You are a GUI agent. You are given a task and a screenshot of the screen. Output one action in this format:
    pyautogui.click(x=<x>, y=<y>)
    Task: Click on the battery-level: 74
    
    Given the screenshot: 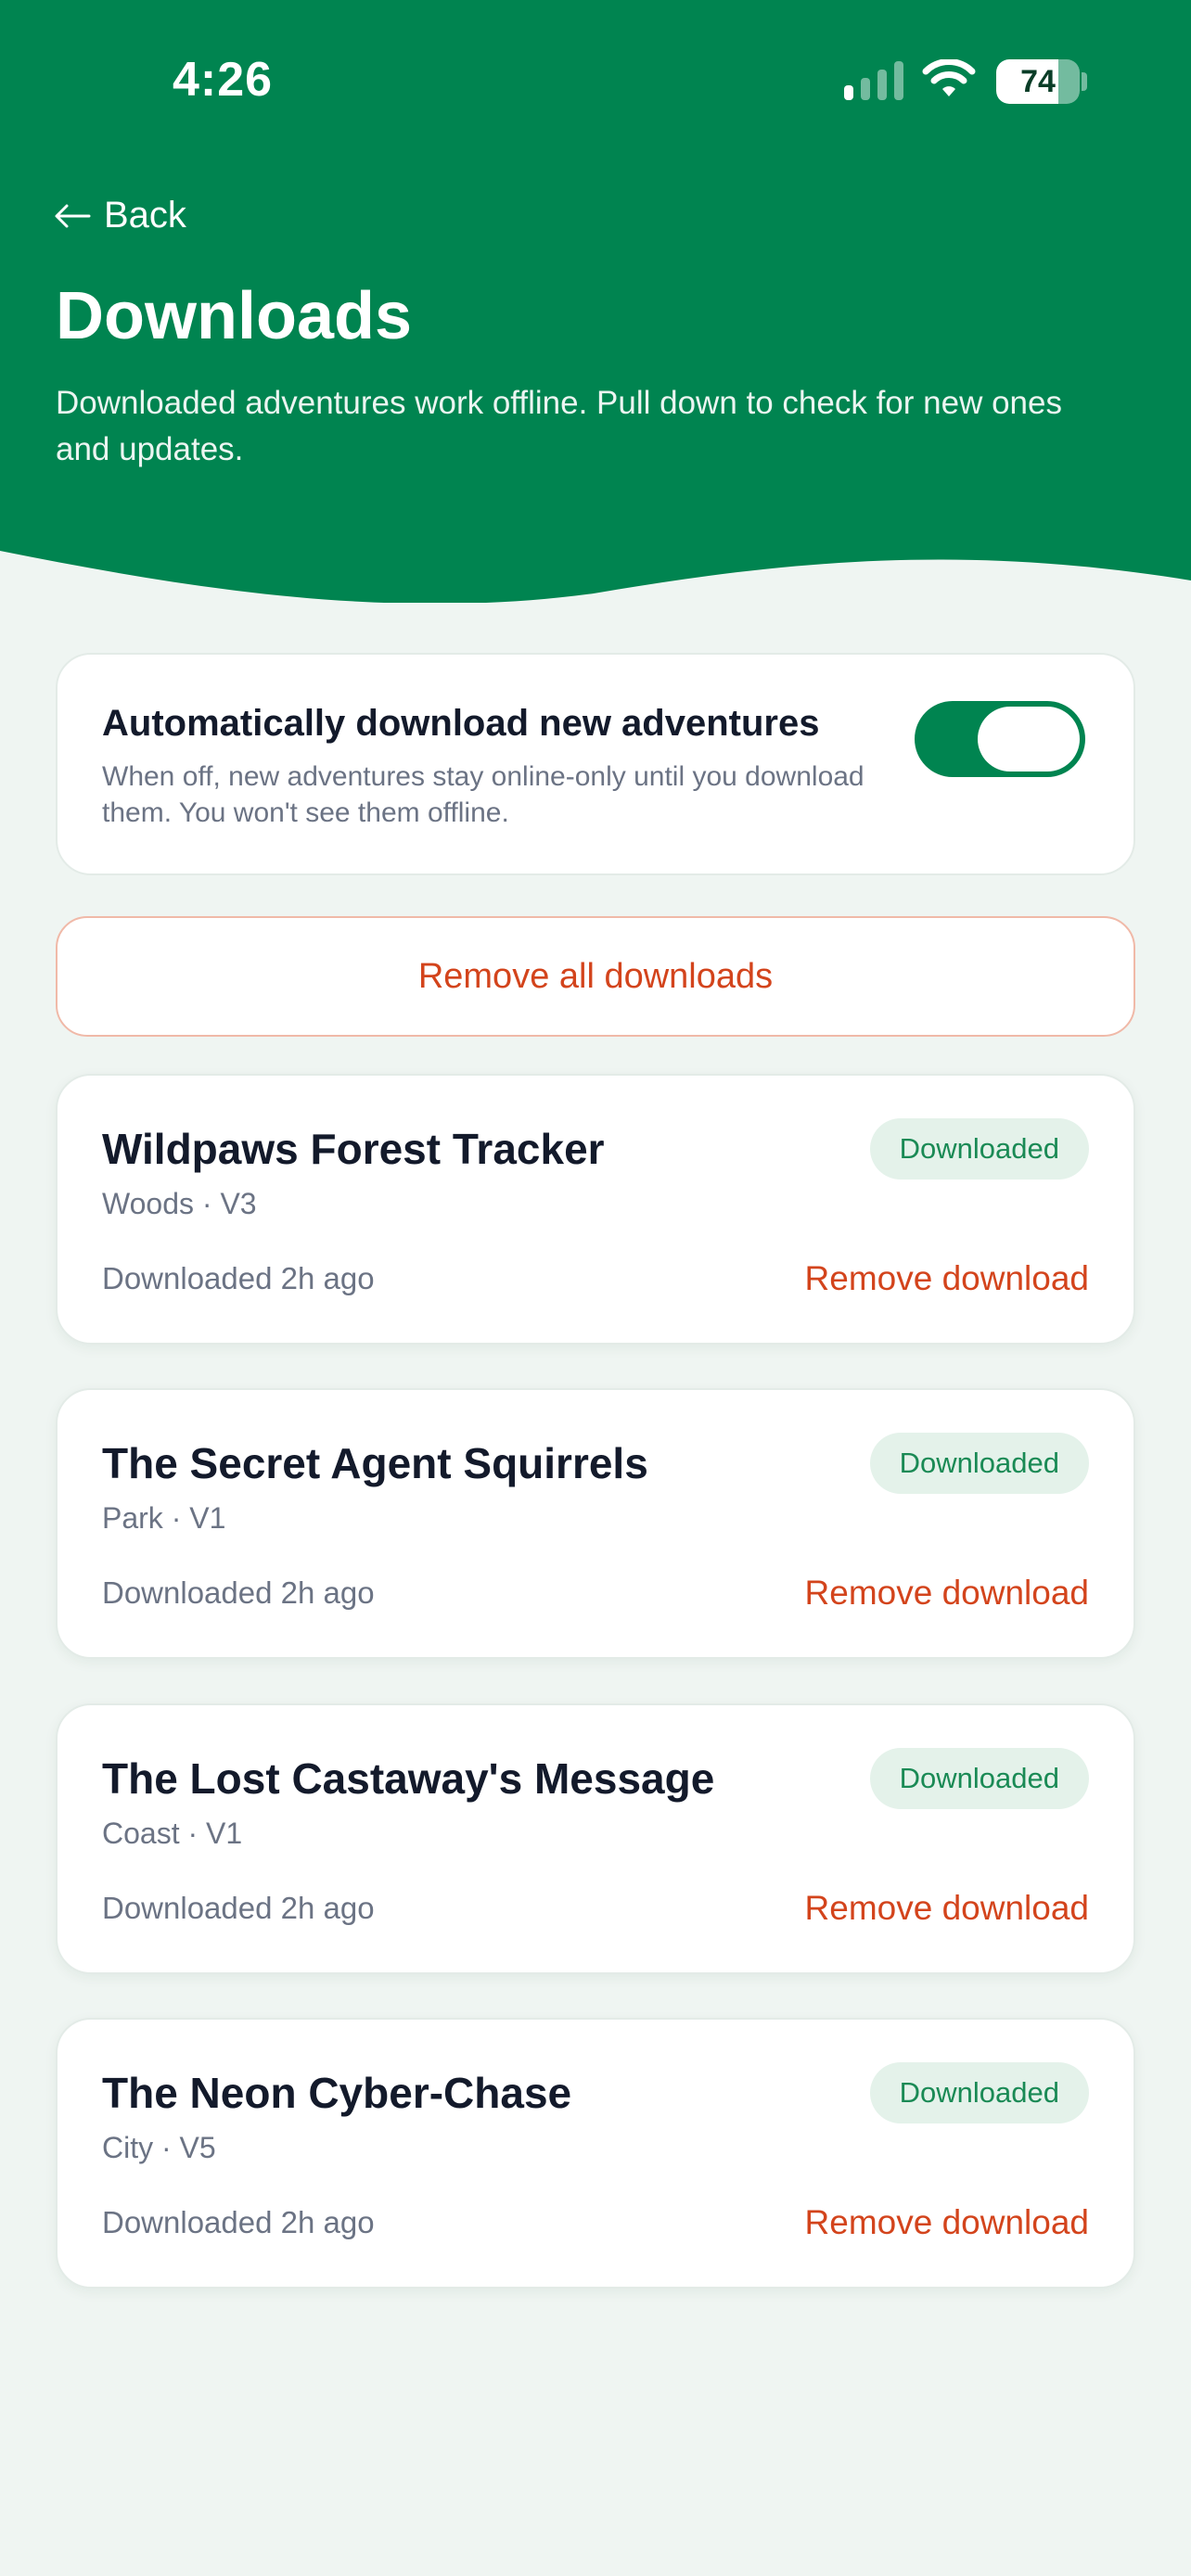 What is the action you would take?
    pyautogui.click(x=1038, y=81)
    